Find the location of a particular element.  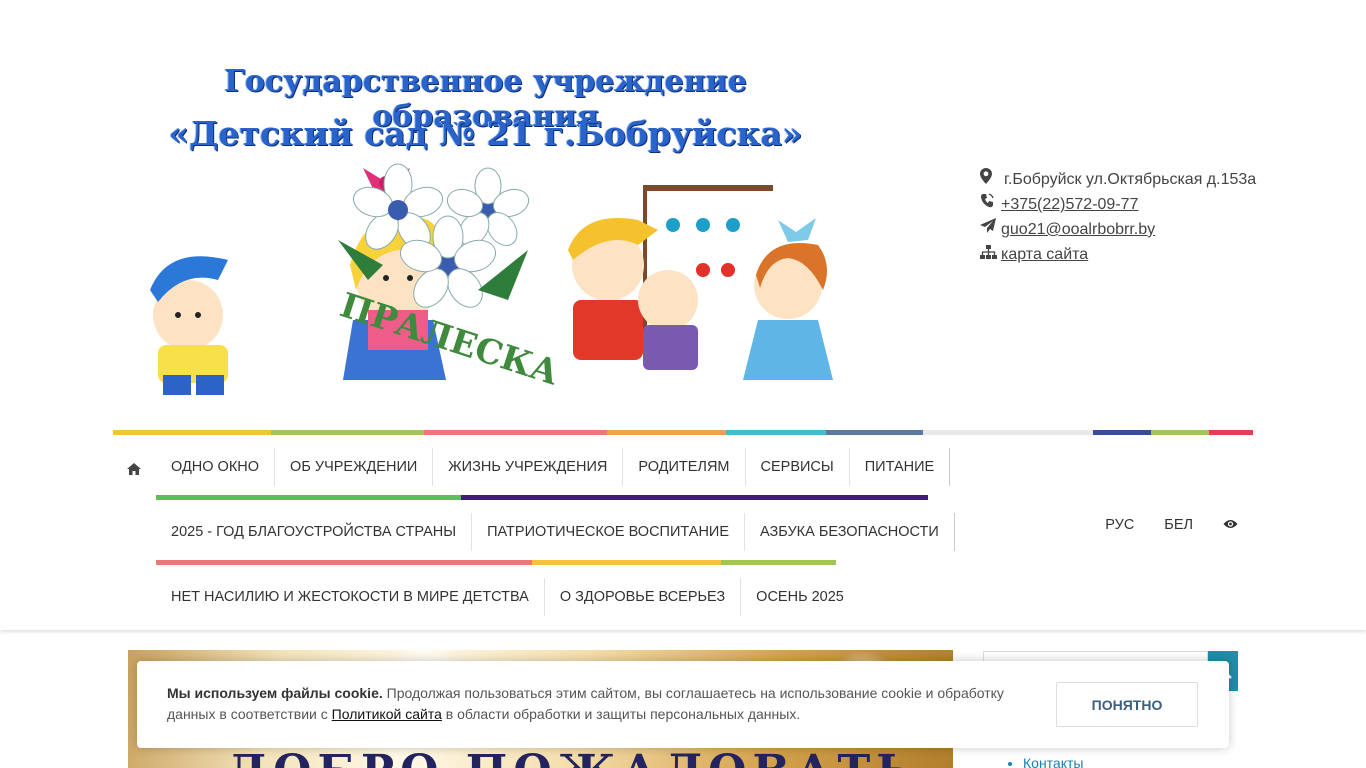

nav-item-one-window: ОДНО ОКНО is located at coordinates (216, 467).